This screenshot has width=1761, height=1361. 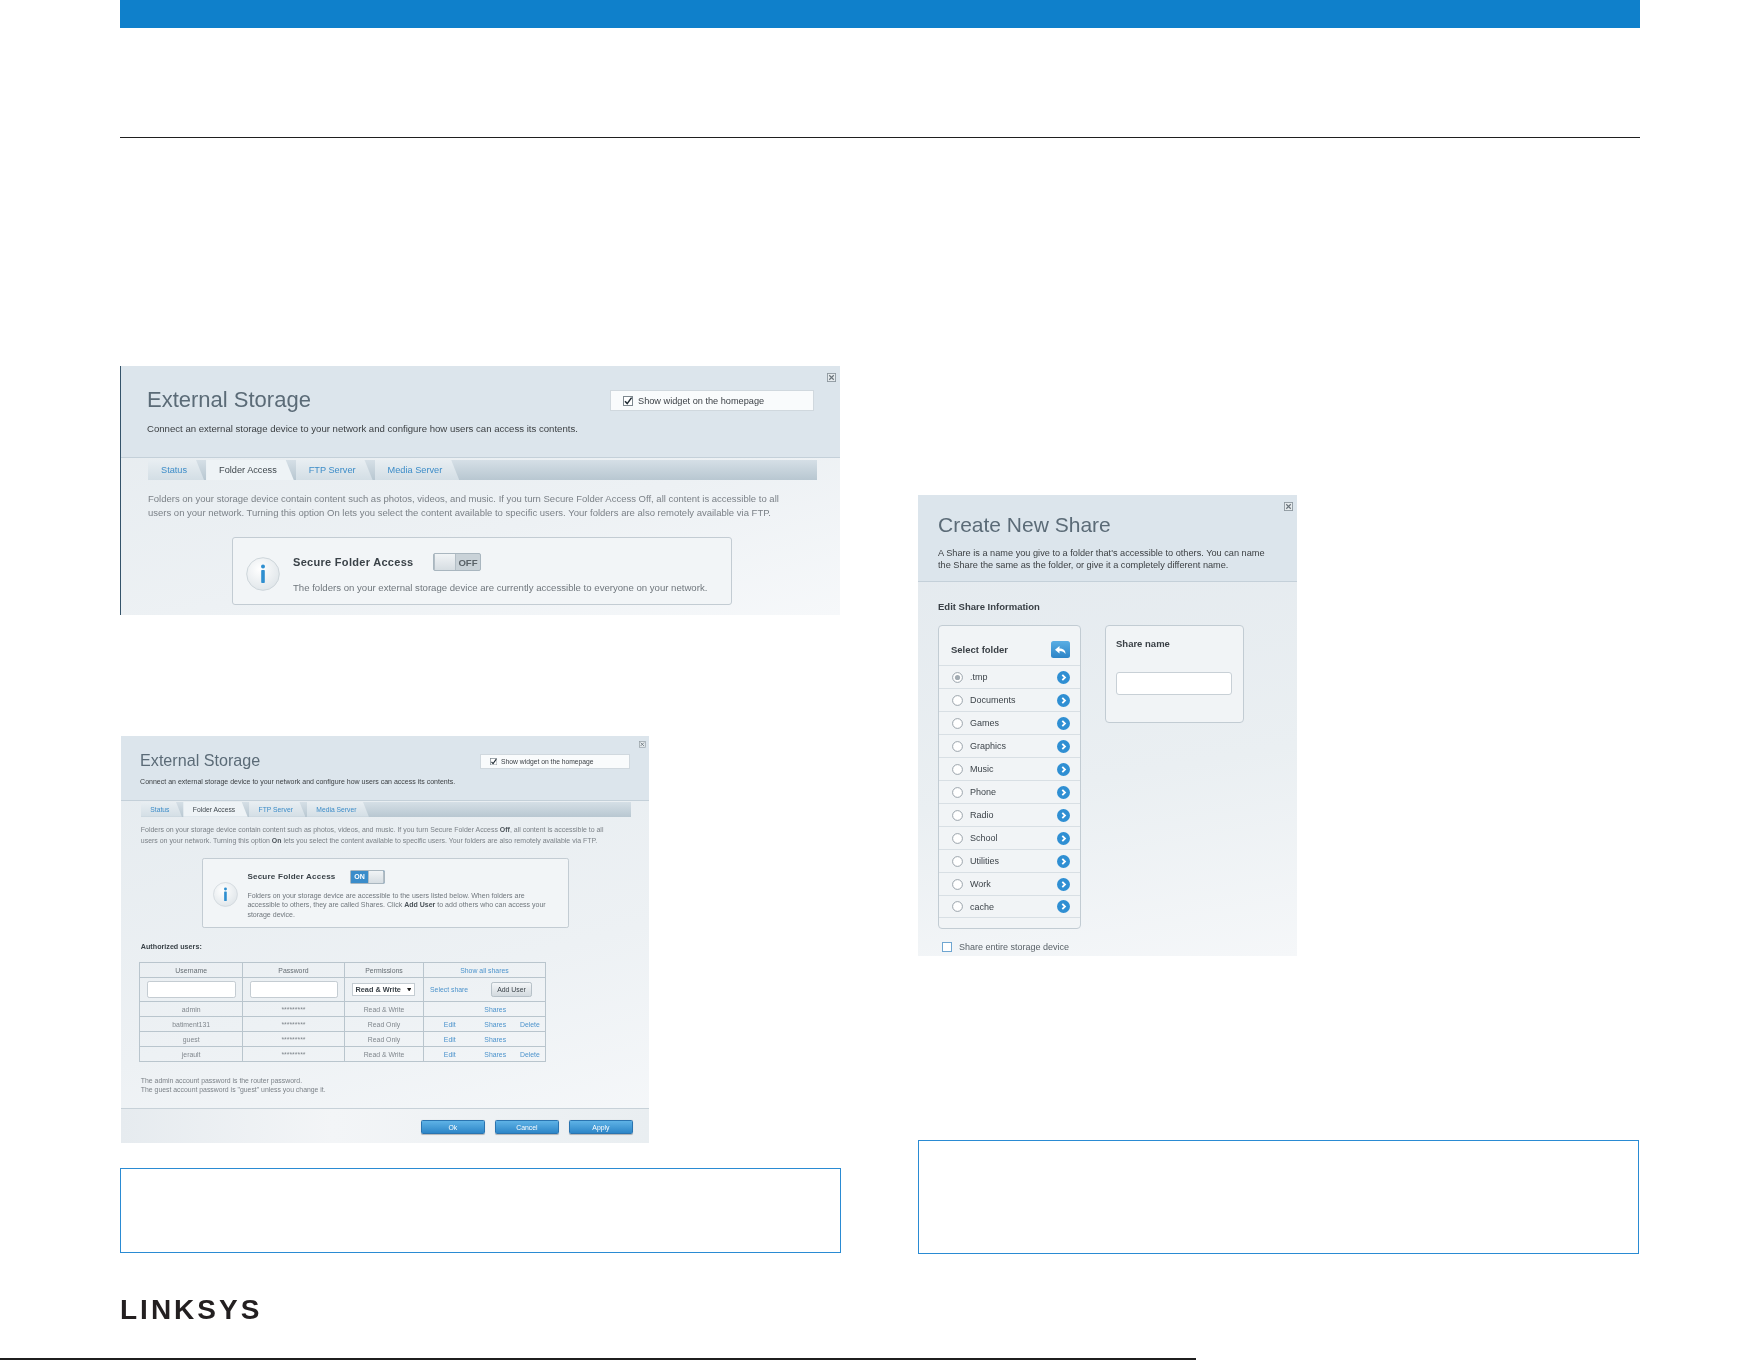 I want to click on brand-logo: LINKSYS, so click(x=191, y=1309).